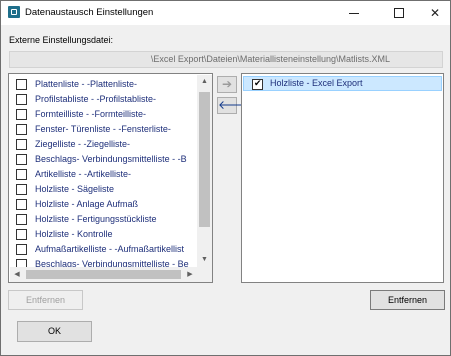  I want to click on scroll-thumb, so click(204, 159).